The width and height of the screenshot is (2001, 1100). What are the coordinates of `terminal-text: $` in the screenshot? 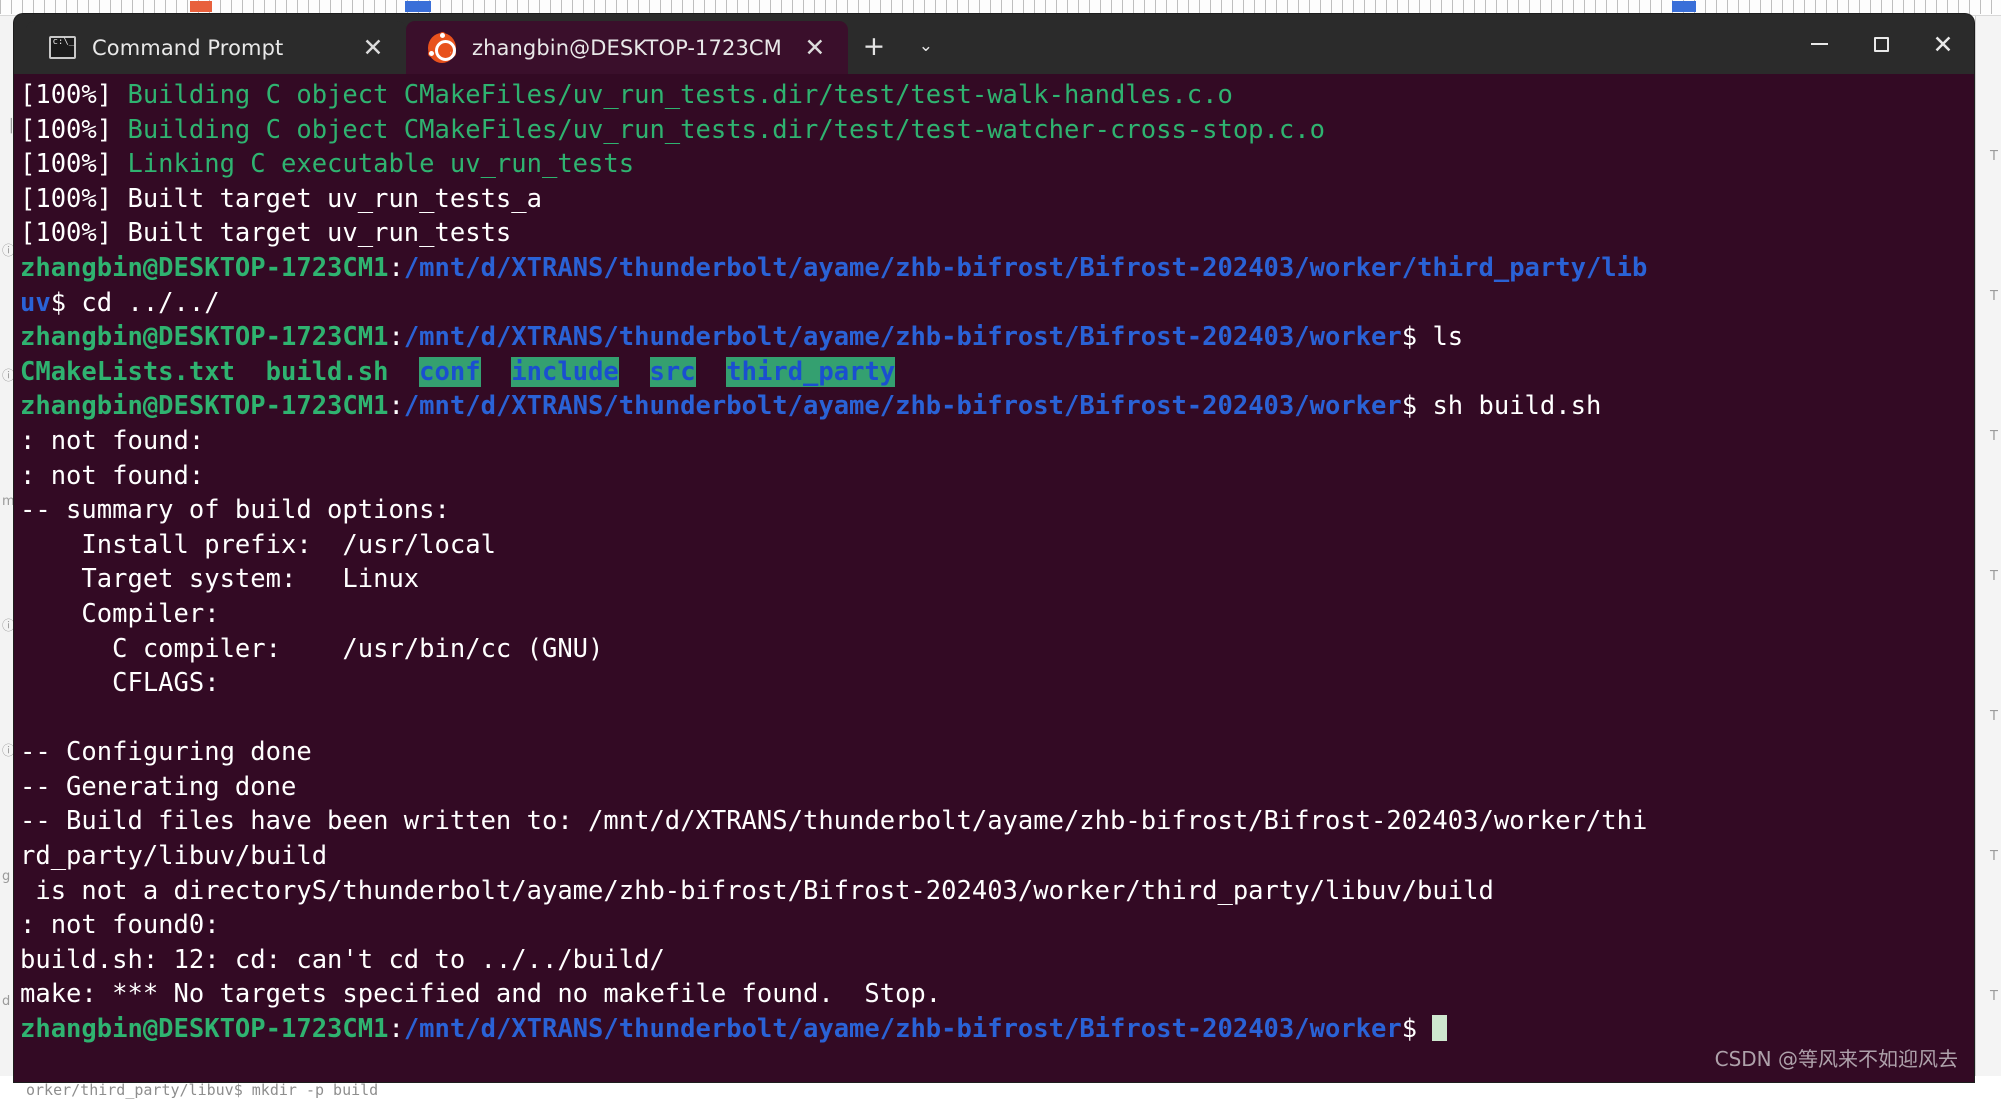 It's located at (1417, 1029).